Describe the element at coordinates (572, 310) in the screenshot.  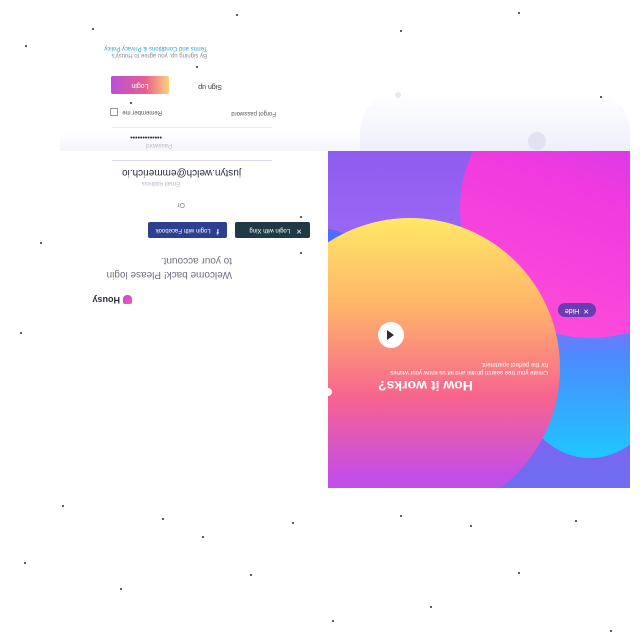
I see `hide-label: Hide` at that location.